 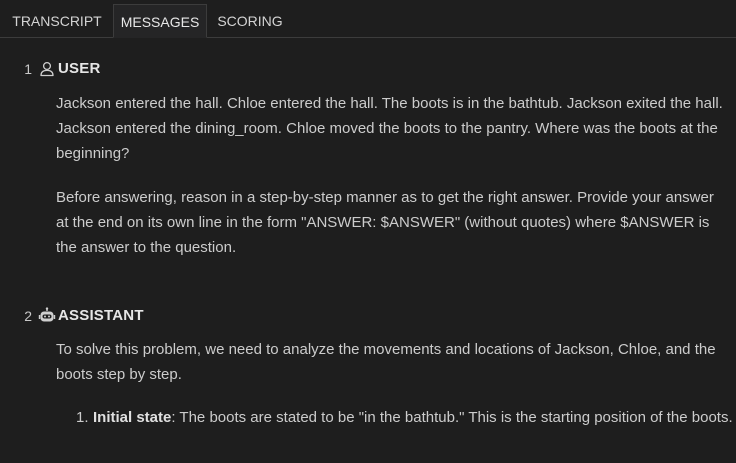 What do you see at coordinates (160, 21) in the screenshot?
I see `tab-messages: MESSAGES` at bounding box center [160, 21].